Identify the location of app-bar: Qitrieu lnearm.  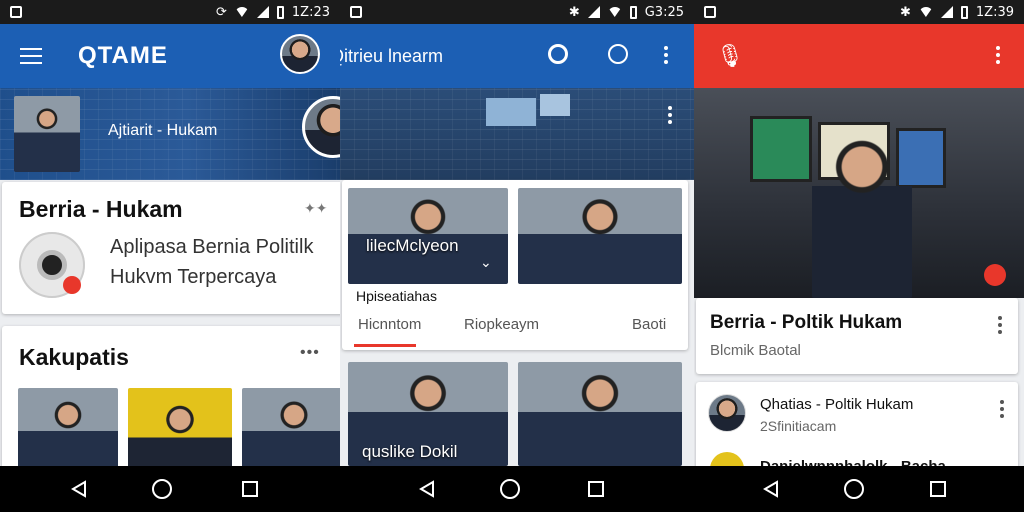
(517, 56).